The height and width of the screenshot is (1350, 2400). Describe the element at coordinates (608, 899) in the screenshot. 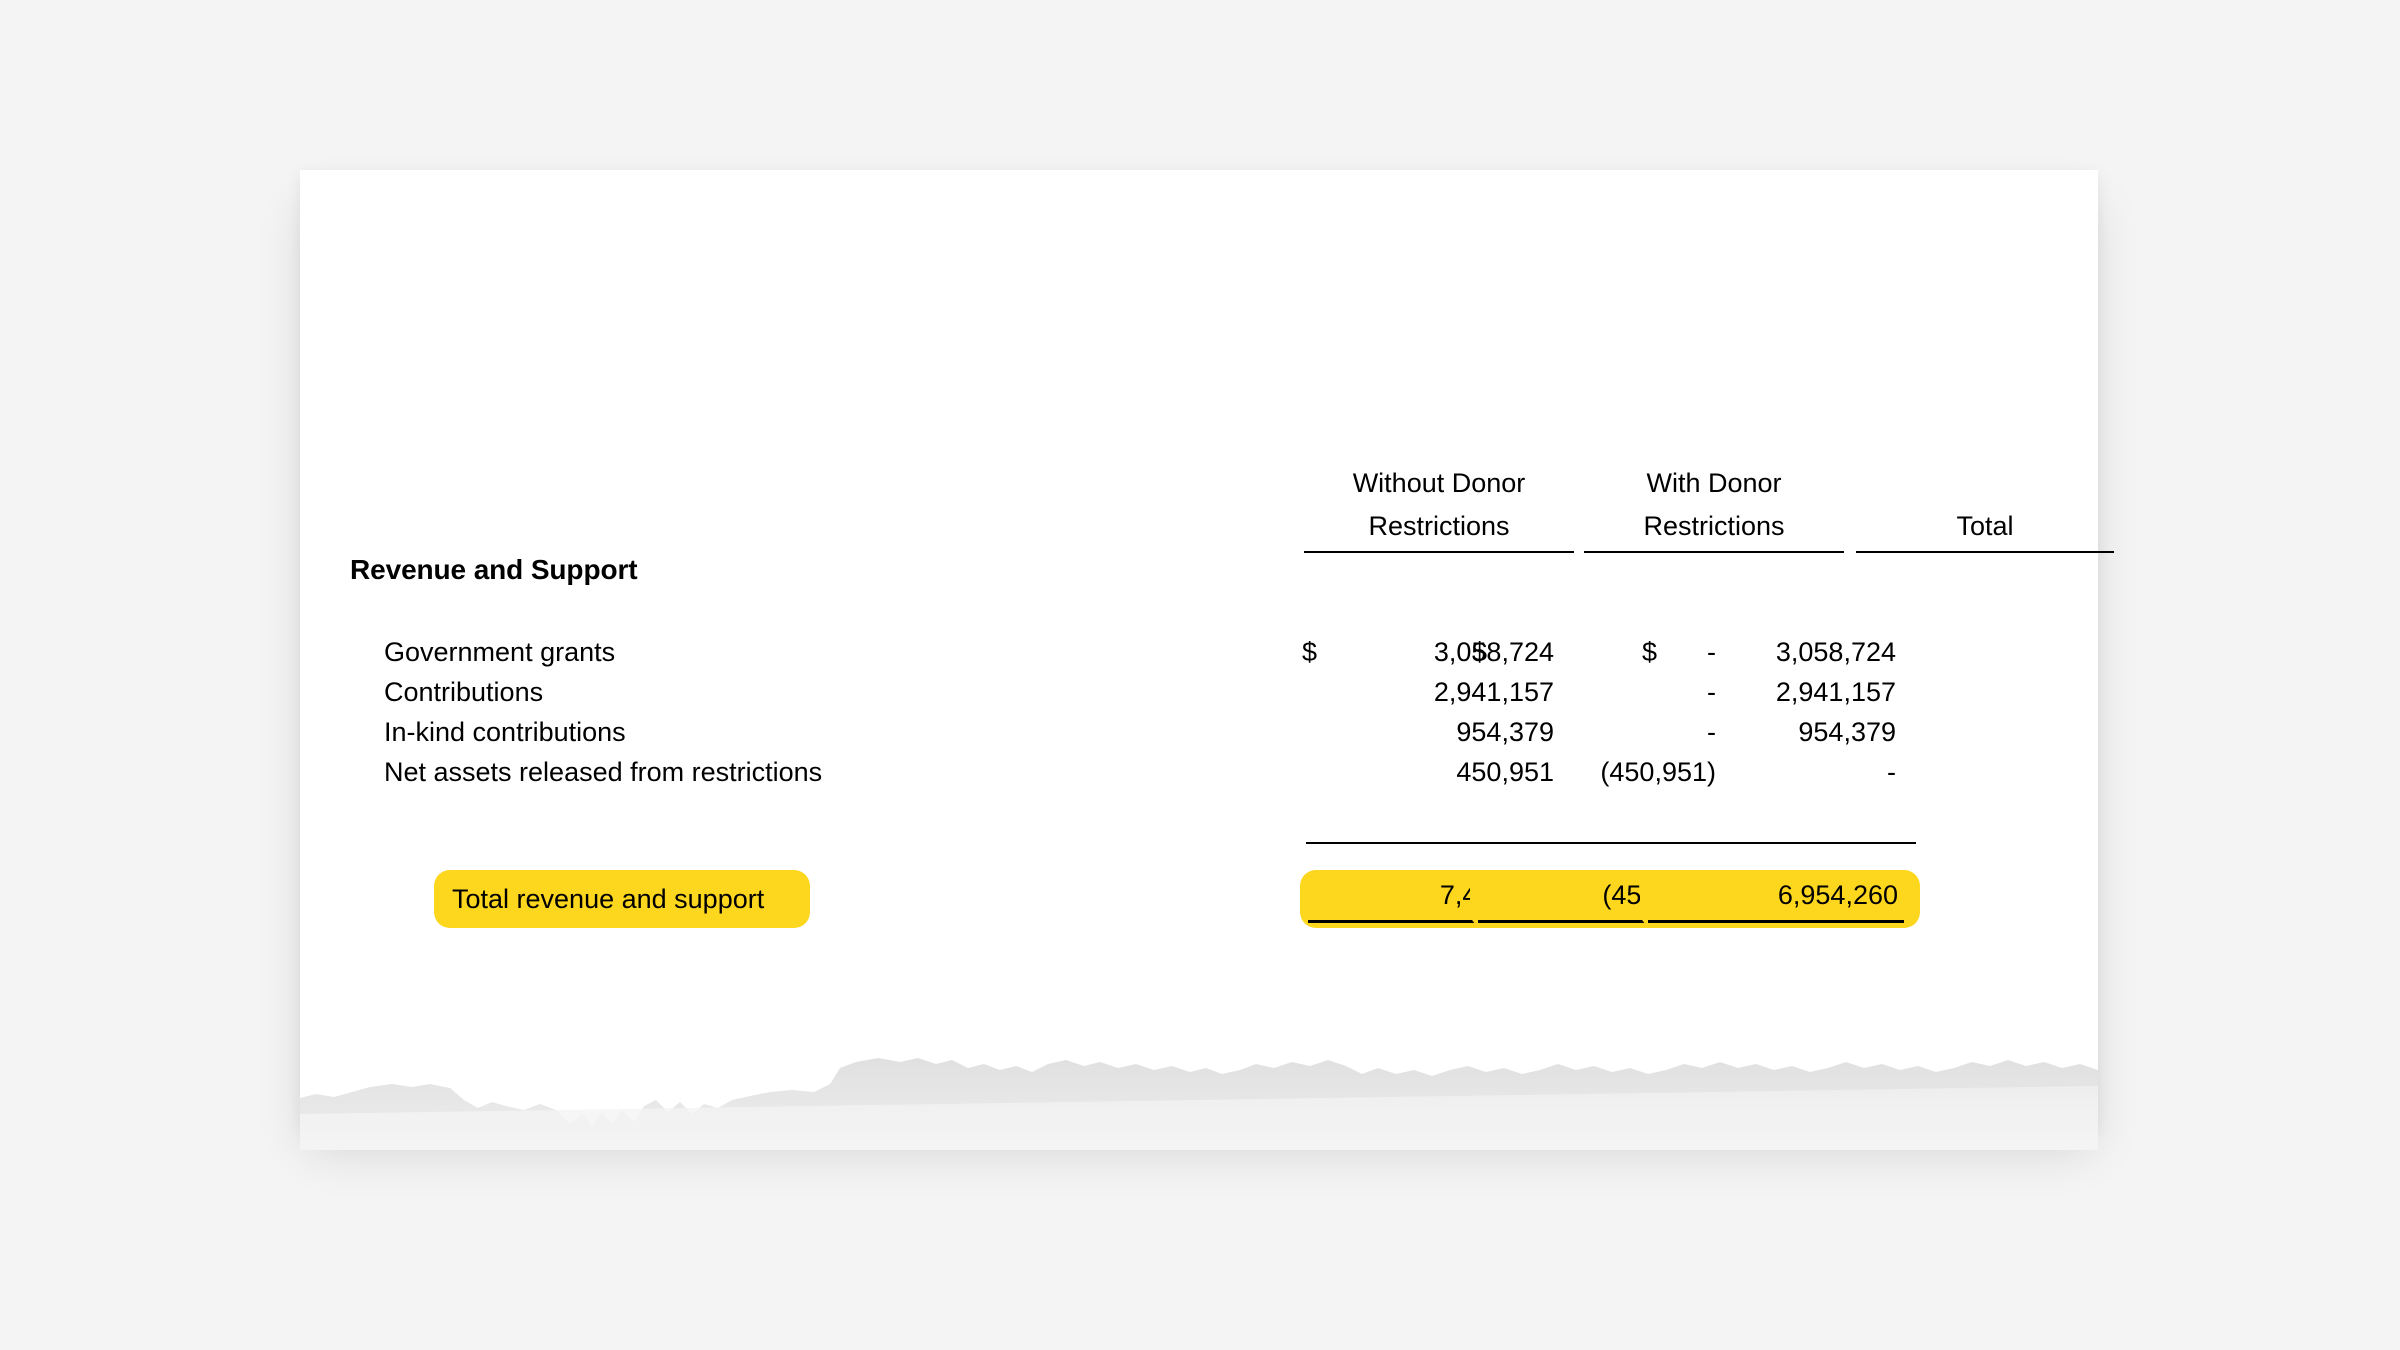

I see `total-row-label: Total revenue and support` at that location.